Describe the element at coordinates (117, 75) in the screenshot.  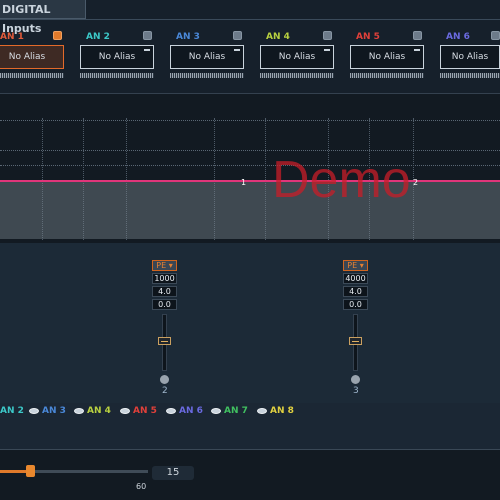
I see `level-meter-an2` at that location.